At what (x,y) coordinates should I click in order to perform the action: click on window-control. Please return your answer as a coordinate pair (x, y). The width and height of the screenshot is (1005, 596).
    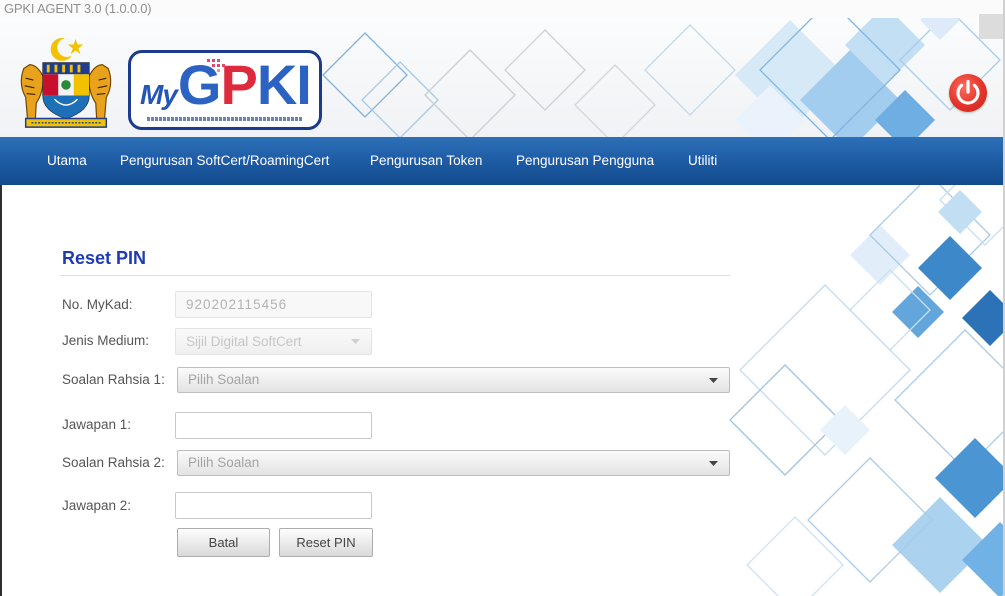
    Looking at the image, I should click on (991, 26).